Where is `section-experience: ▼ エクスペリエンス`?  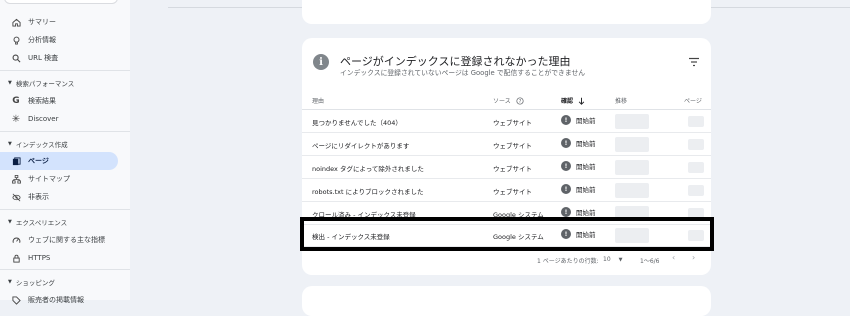
section-experience: ▼ エクスペリエンス is located at coordinates (59, 222).